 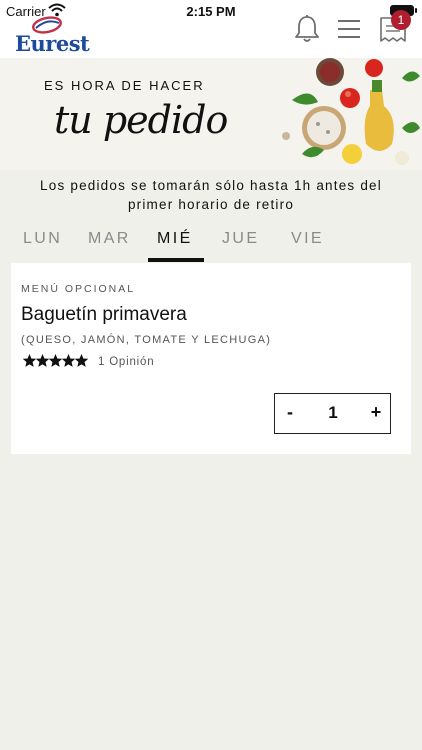 What do you see at coordinates (349, 29) in the screenshot?
I see `hamburger-menu-icon` at bounding box center [349, 29].